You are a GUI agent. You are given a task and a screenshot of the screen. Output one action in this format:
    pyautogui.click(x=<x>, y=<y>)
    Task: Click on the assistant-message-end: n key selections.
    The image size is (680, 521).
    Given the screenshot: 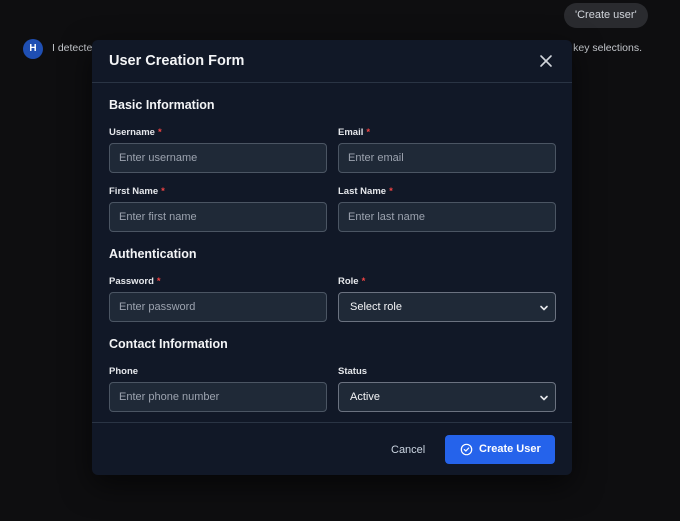 What is the action you would take?
    pyautogui.click(x=603, y=48)
    